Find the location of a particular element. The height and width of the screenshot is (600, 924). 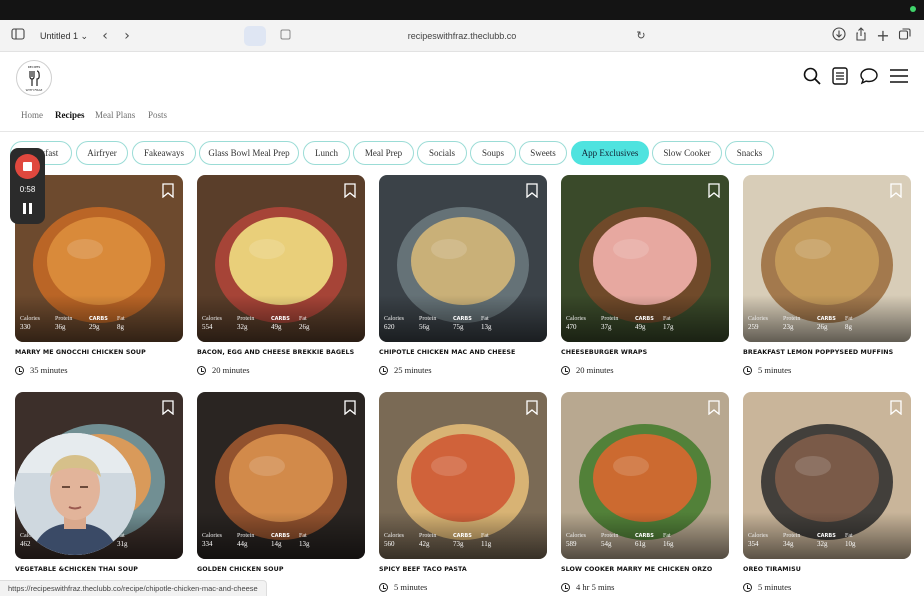

stop-recording-button is located at coordinates (27, 166).